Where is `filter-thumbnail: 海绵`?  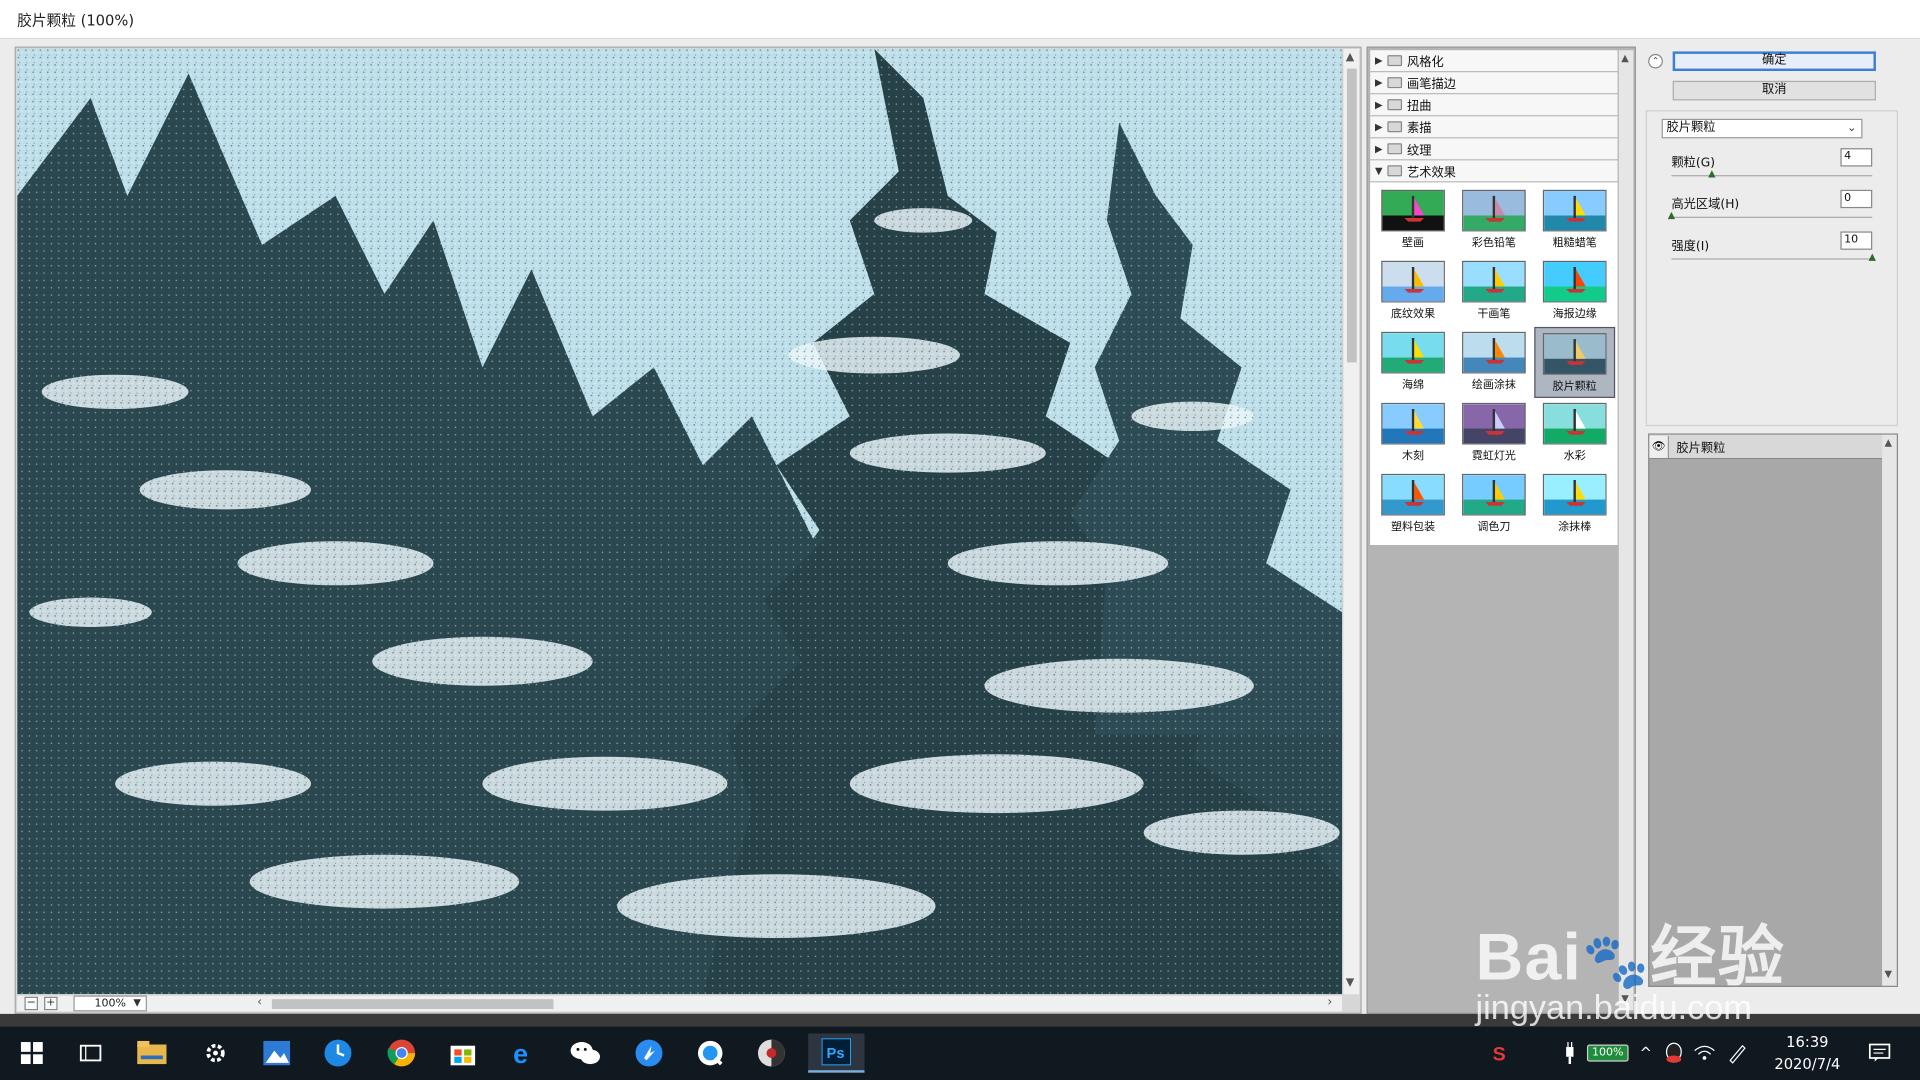 filter-thumbnail: 海绵 is located at coordinates (1413, 362).